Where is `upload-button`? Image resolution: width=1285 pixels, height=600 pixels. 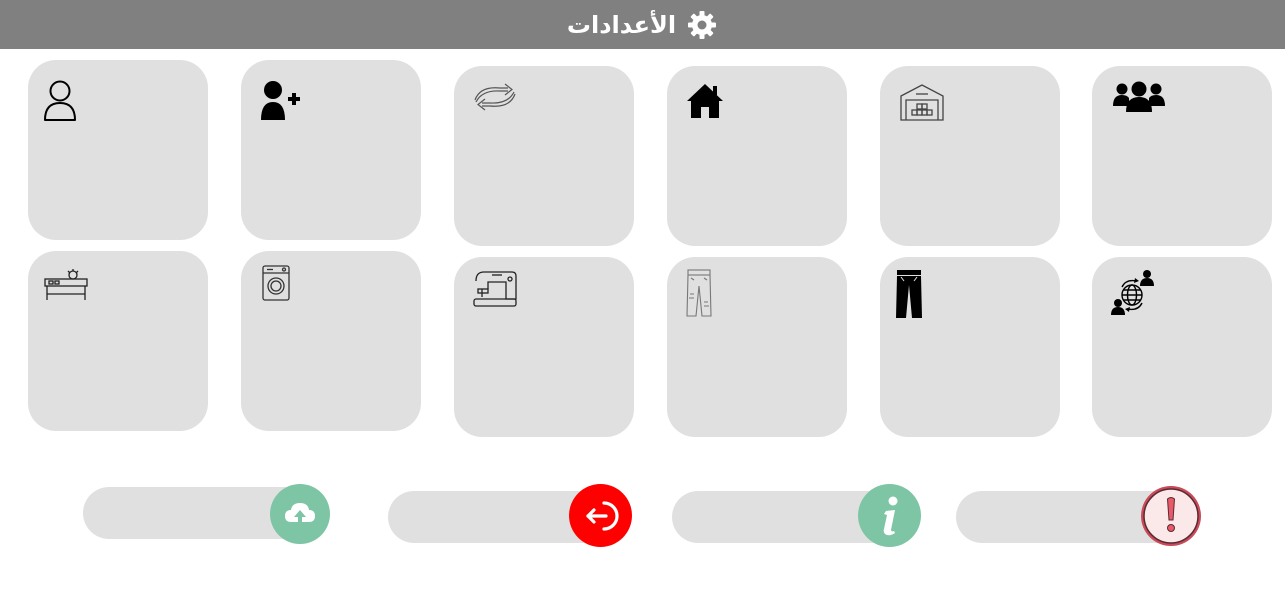
upload-button is located at coordinates (300, 514).